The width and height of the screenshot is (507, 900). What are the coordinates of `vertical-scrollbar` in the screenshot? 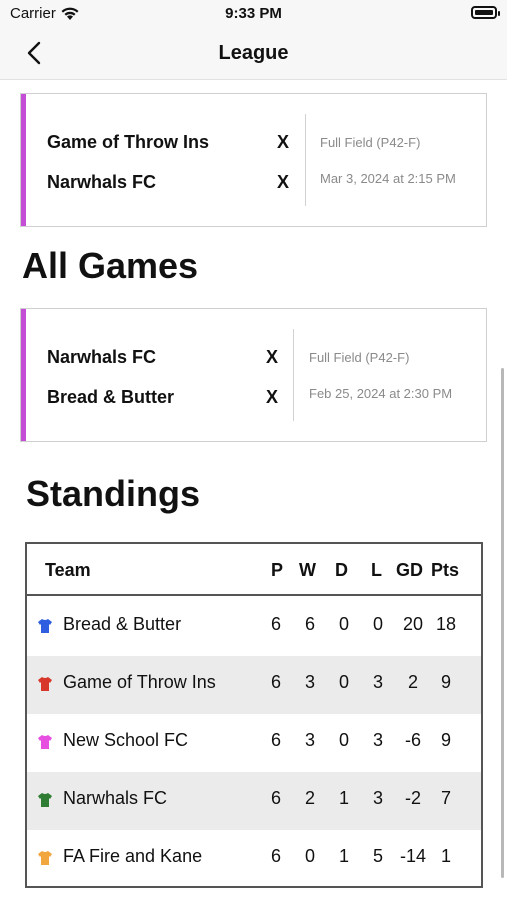 It's located at (502, 623).